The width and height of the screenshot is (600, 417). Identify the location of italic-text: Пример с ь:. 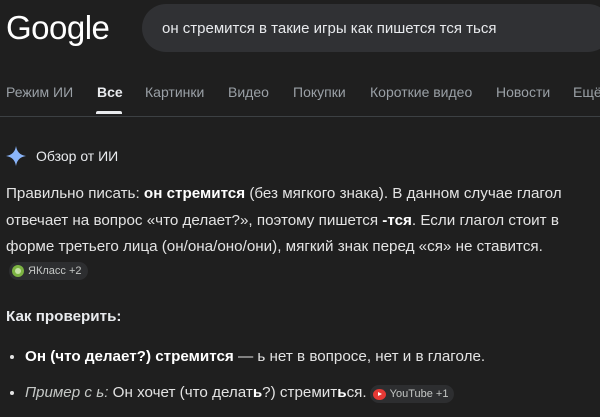
(67, 392).